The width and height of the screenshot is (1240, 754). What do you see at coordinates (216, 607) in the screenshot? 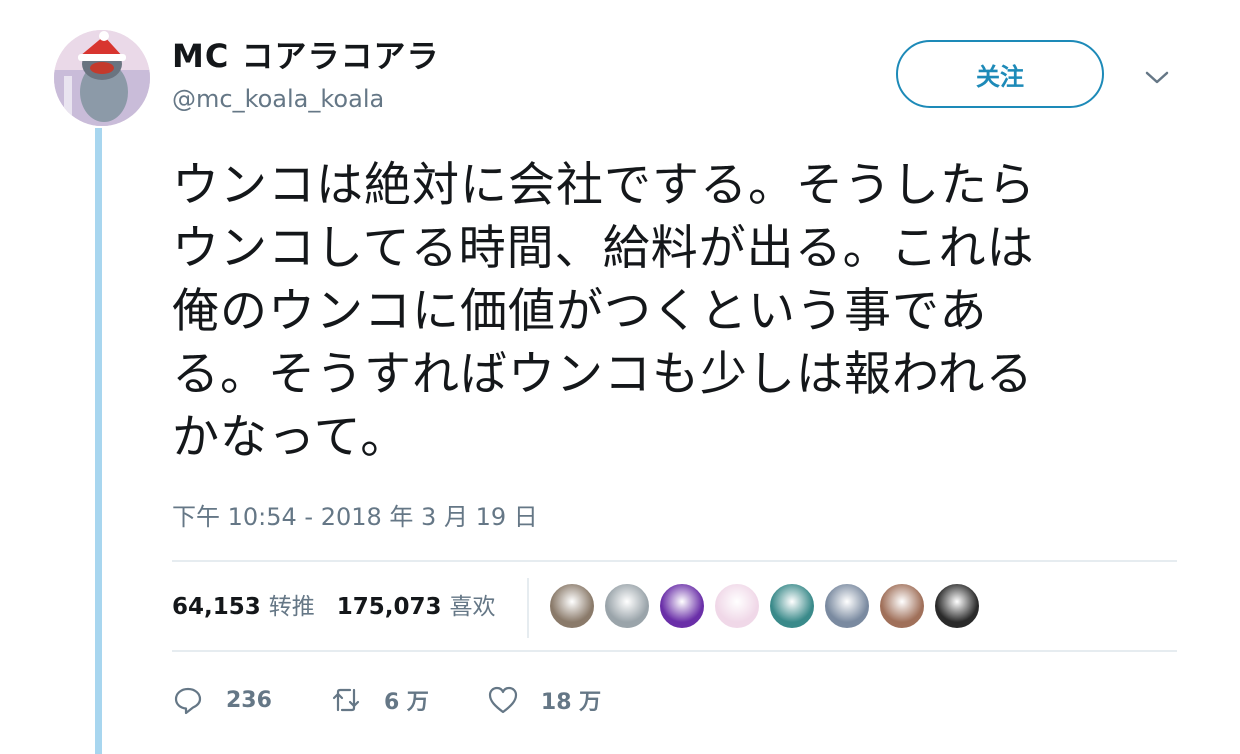
I see `retweets-count: 64,153` at bounding box center [216, 607].